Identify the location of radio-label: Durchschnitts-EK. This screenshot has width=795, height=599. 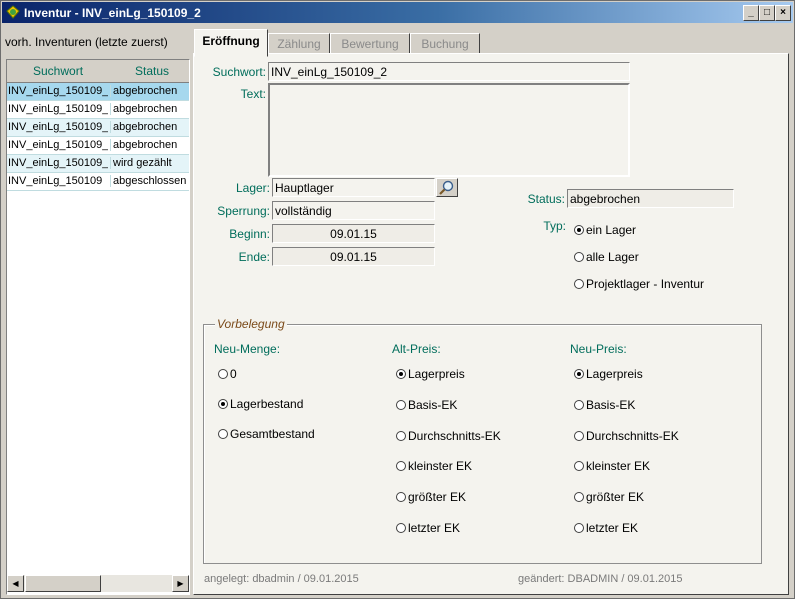
(454, 435).